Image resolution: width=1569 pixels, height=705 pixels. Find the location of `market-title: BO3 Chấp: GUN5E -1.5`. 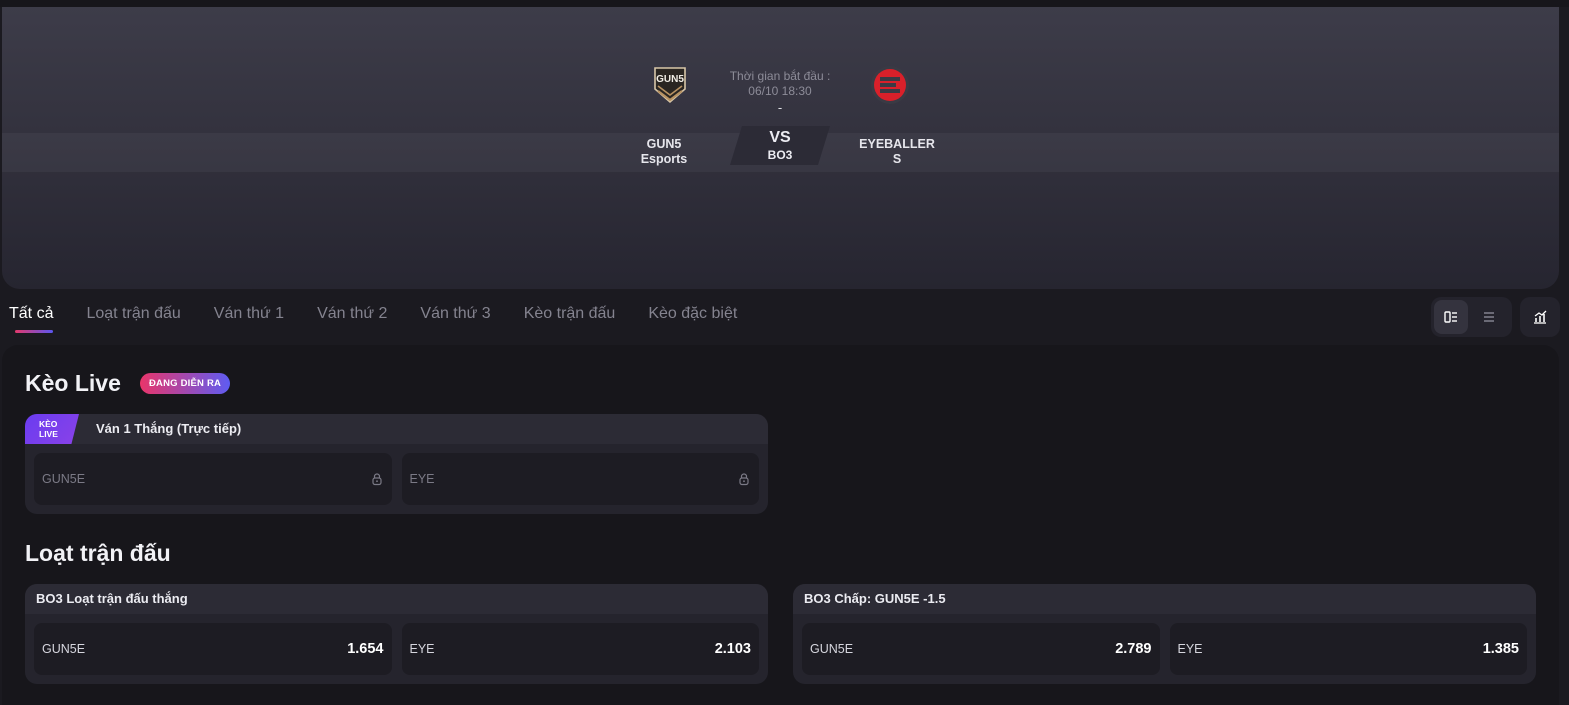

market-title: BO3 Chấp: GUN5E -1.5 is located at coordinates (1164, 599).